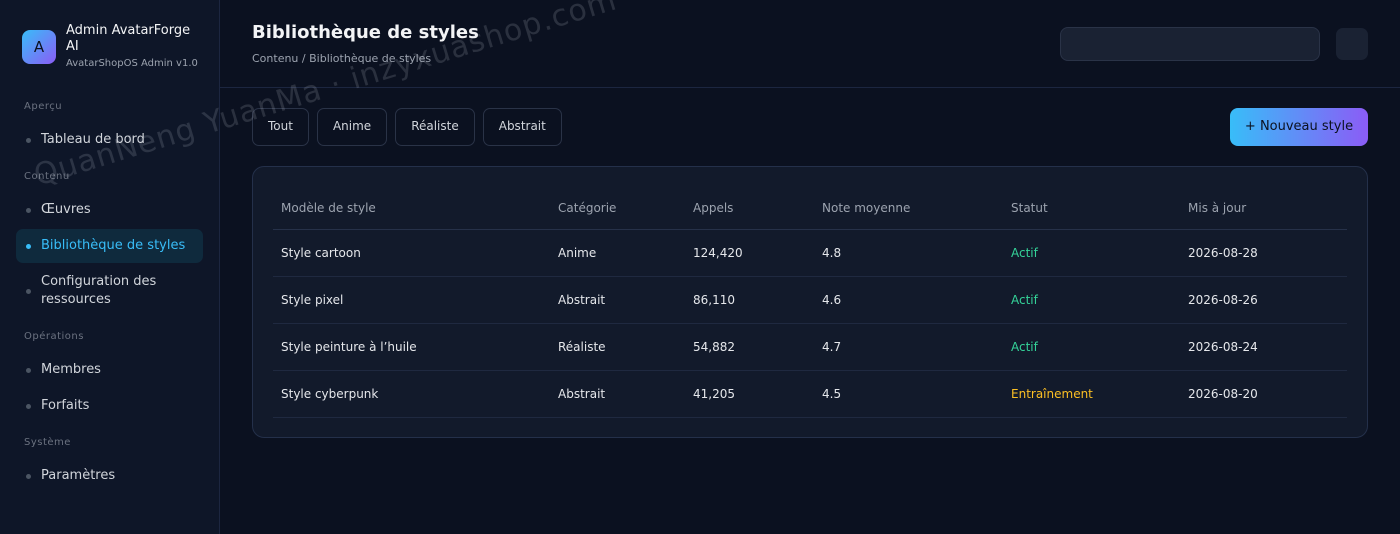  What do you see at coordinates (66, 209) in the screenshot?
I see `sidebar-item-label: Œuvres` at bounding box center [66, 209].